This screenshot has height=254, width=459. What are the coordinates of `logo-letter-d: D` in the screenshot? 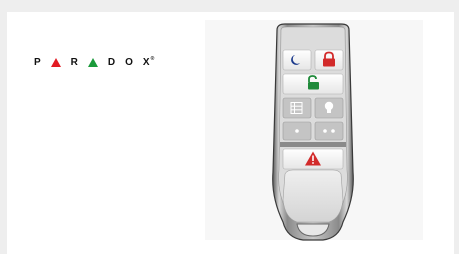 It's located at (111, 62).